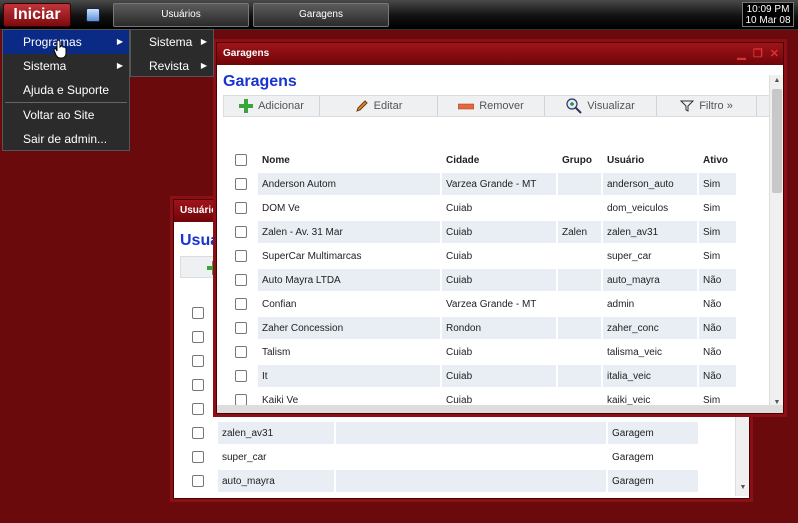 Image resolution: width=798 pixels, height=523 pixels. Describe the element at coordinates (650, 208) in the screenshot. I see `cell-usuario: dom_veiculos` at that location.